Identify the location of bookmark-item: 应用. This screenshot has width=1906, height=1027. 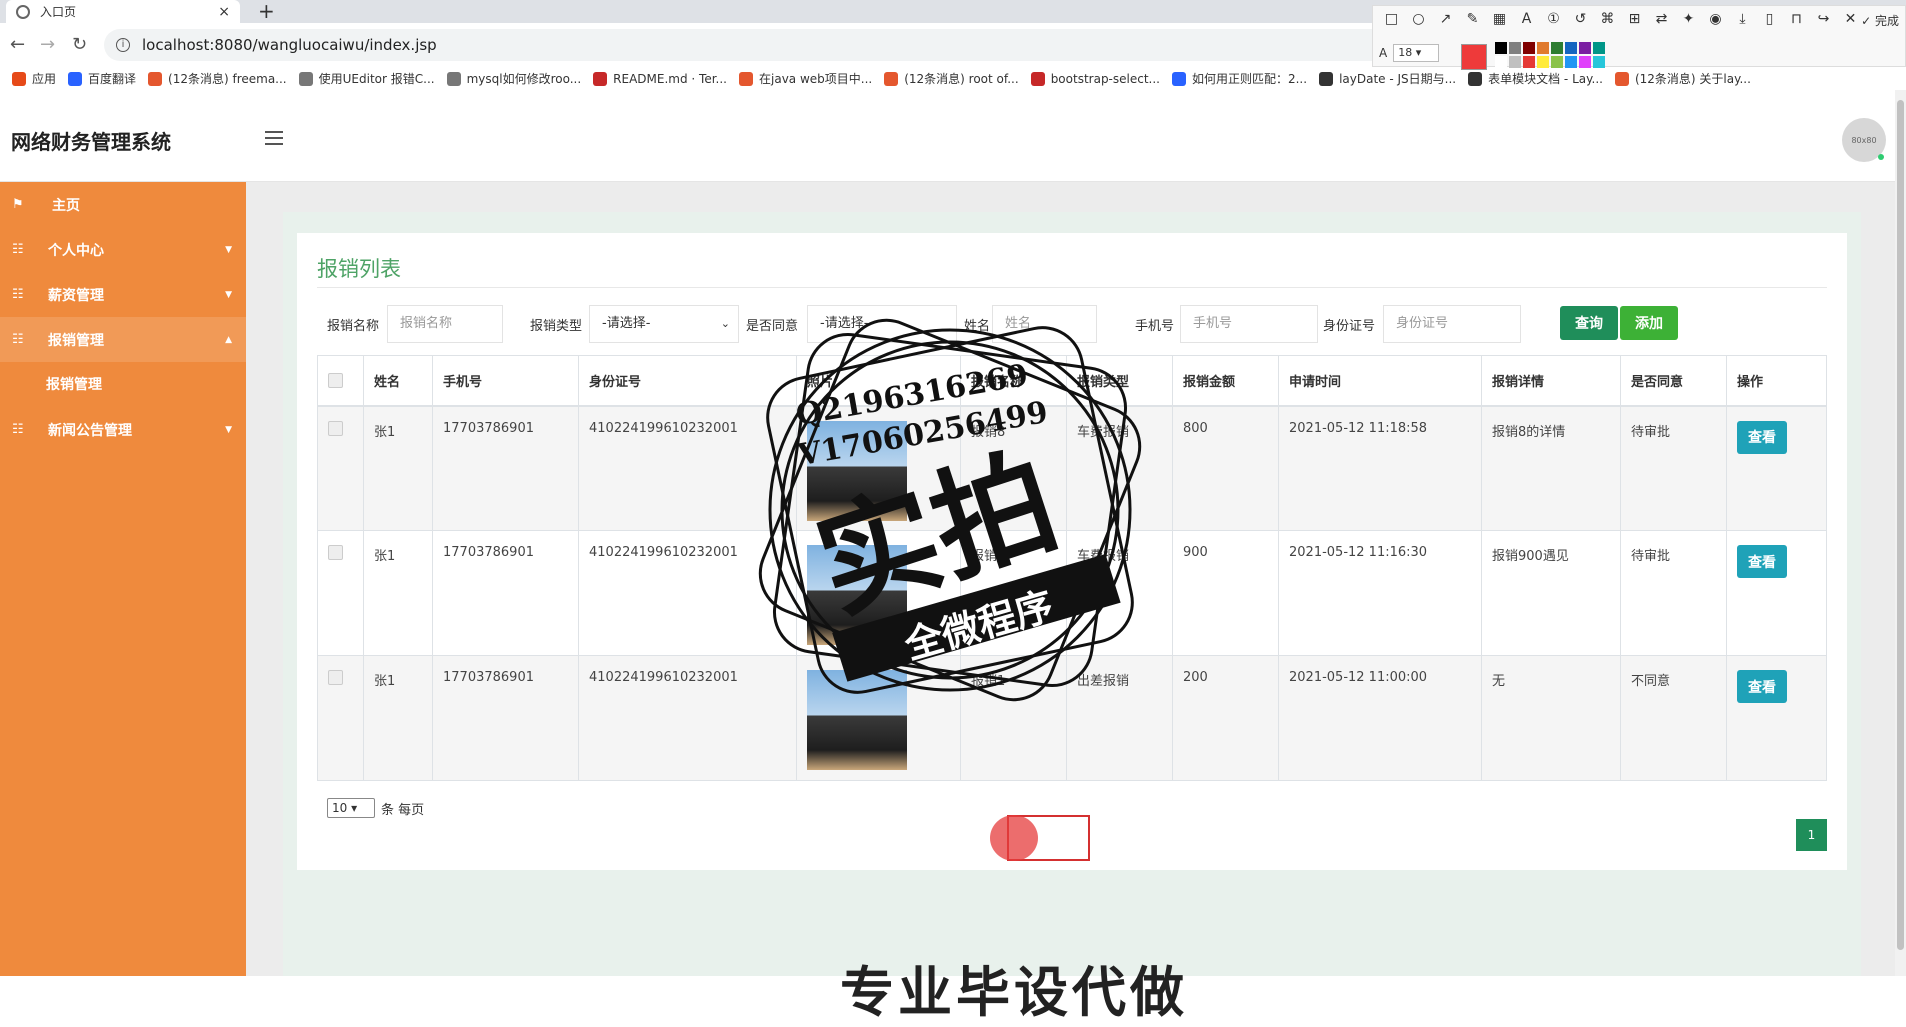
(34, 78).